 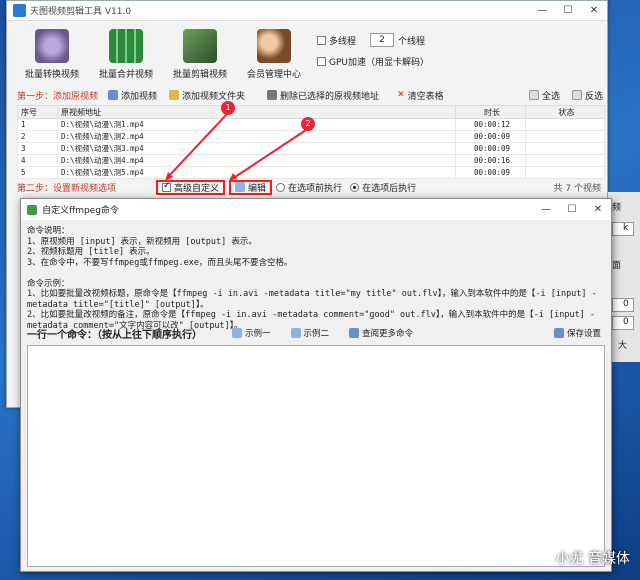 I want to click on dialog-maximize-button: ☐, so click(x=572, y=209).